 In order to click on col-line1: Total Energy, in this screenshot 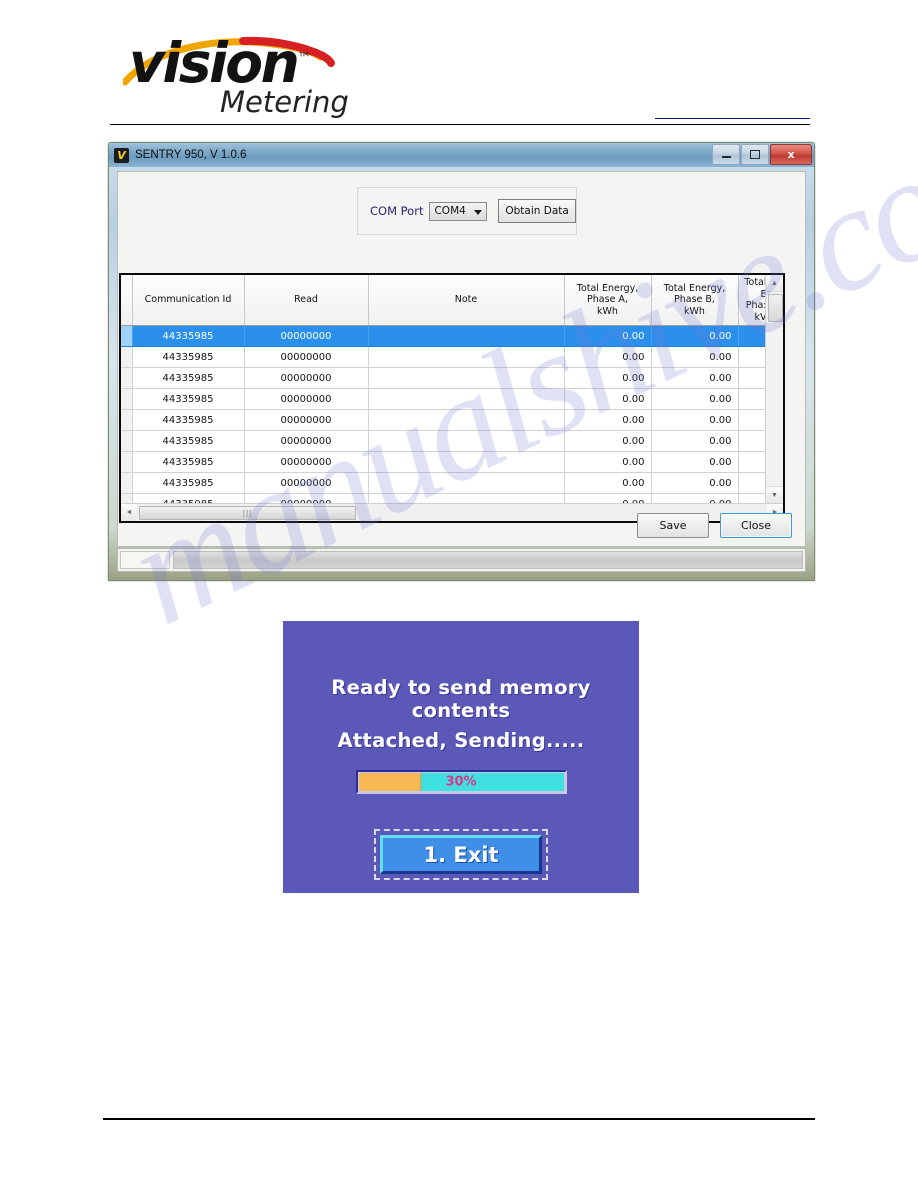, I will do `click(607, 288)`.